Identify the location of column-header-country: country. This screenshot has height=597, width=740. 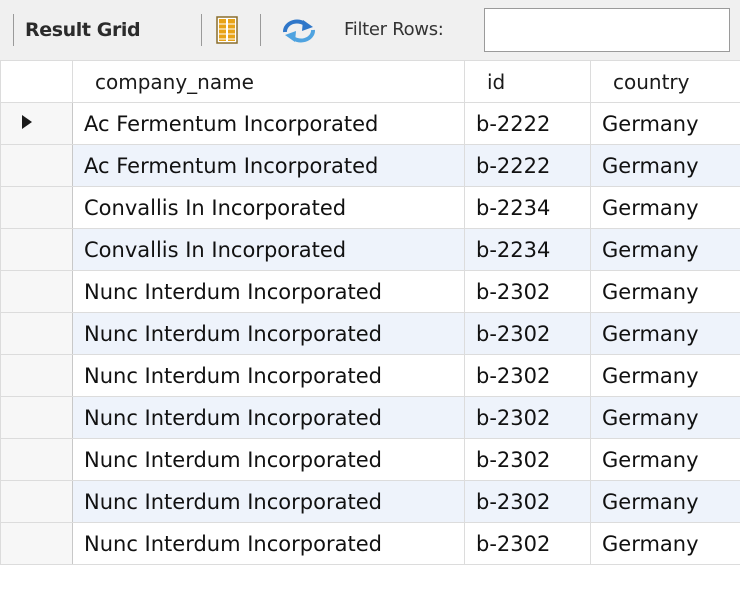
(665, 81).